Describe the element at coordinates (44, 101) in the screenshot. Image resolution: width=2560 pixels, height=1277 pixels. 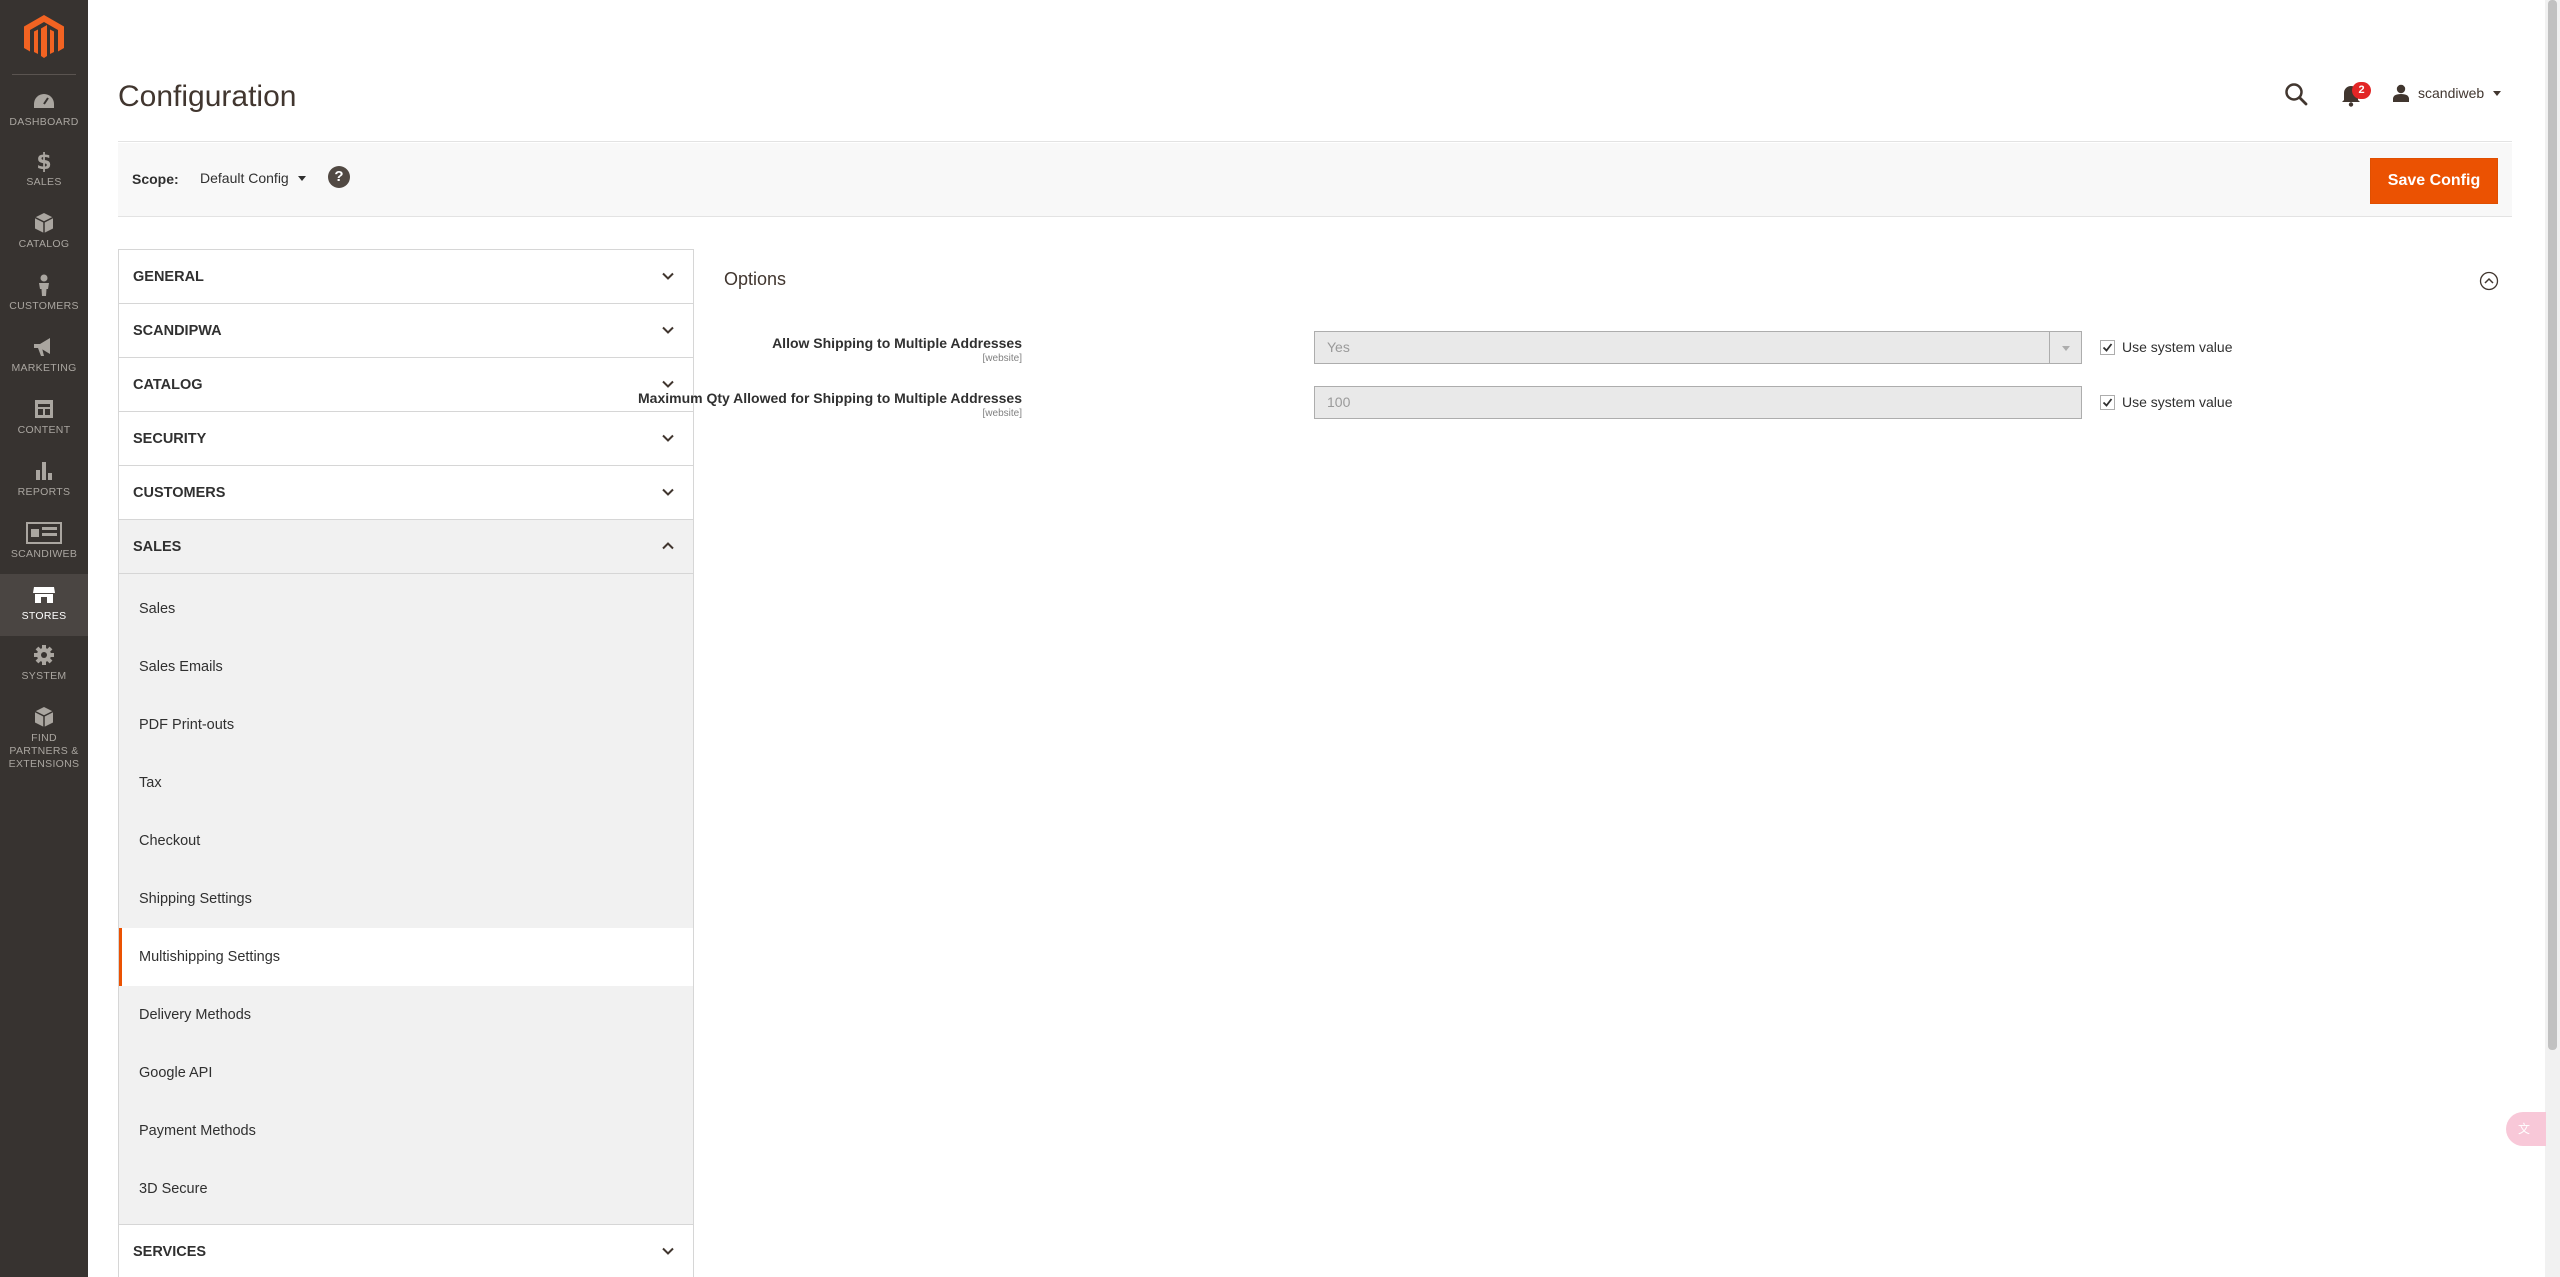
I see `dashboard-icon` at that location.